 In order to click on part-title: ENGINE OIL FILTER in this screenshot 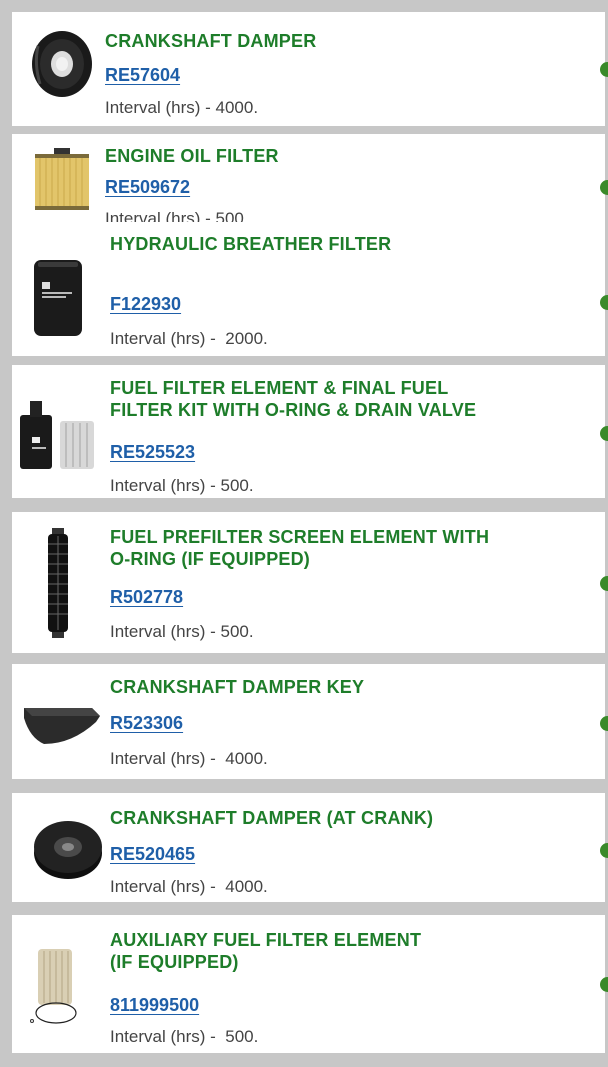, I will do `click(192, 156)`.